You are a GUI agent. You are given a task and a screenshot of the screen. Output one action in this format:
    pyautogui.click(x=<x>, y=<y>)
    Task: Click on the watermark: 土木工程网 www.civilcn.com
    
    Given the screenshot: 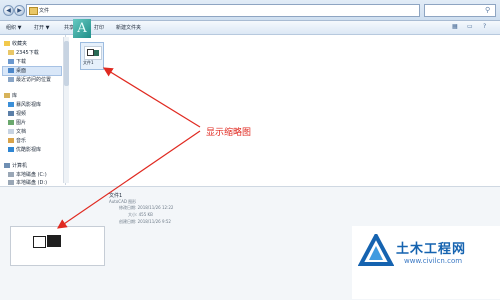 What is the action you would take?
    pyautogui.click(x=426, y=262)
    